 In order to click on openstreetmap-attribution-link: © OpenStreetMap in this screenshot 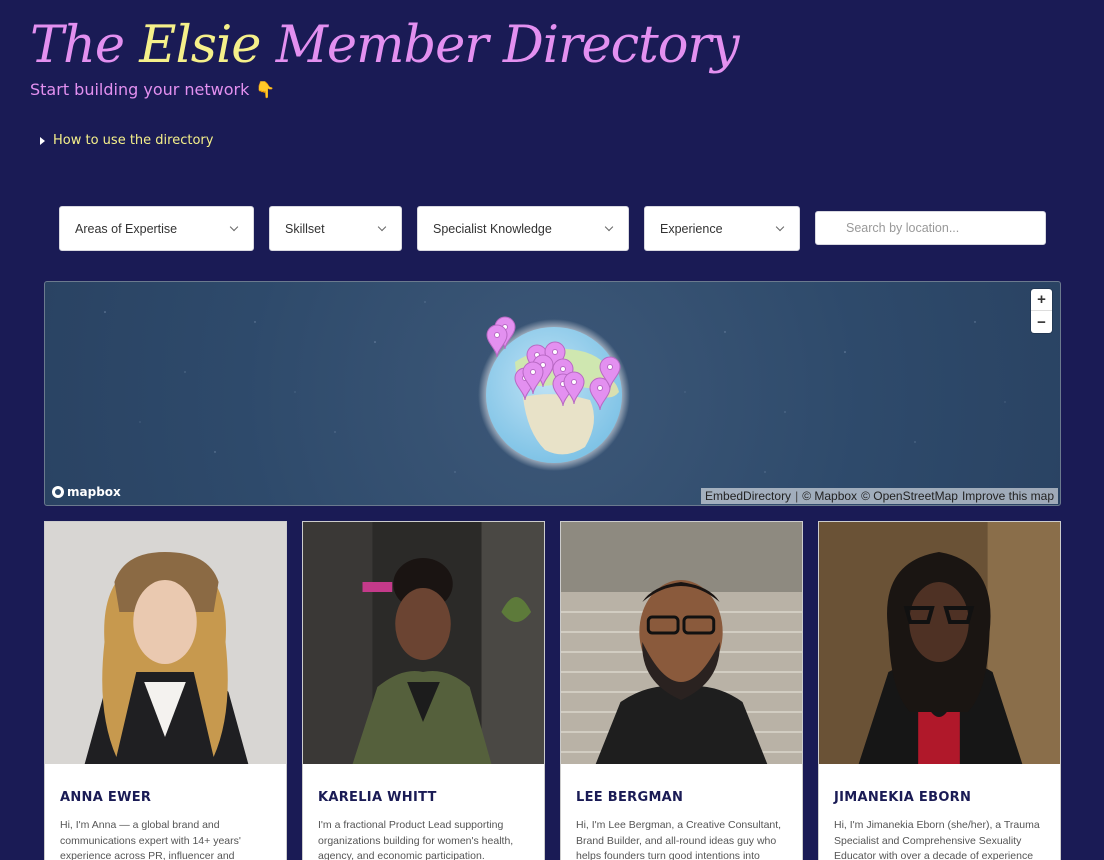, I will do `click(909, 496)`.